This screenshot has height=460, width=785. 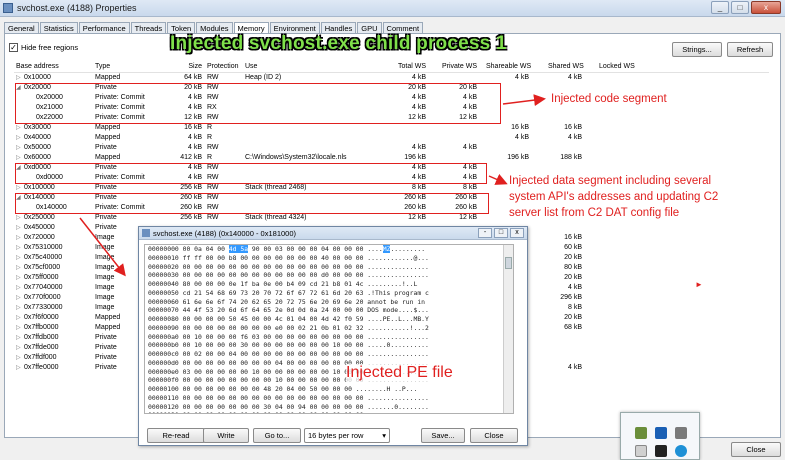 What do you see at coordinates (13, 47) in the screenshot?
I see `checkbox-box: ✓` at bounding box center [13, 47].